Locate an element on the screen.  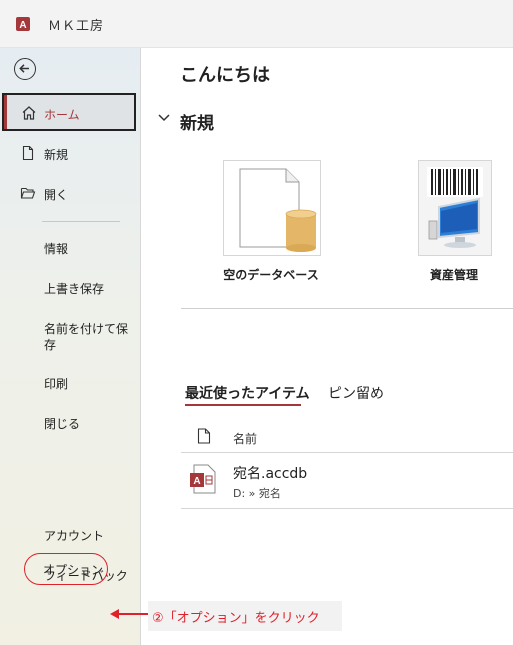
section-divider is located at coordinates (347, 308).